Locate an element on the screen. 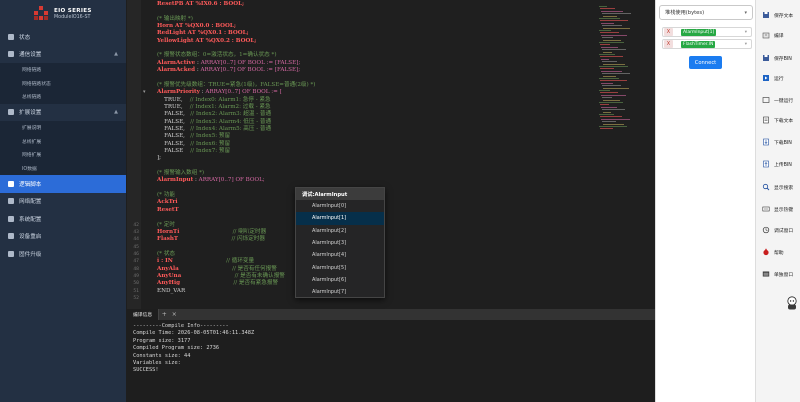 The height and width of the screenshot is (402, 800). sidebar-subitem: 网络扩展 is located at coordinates (63, 155).